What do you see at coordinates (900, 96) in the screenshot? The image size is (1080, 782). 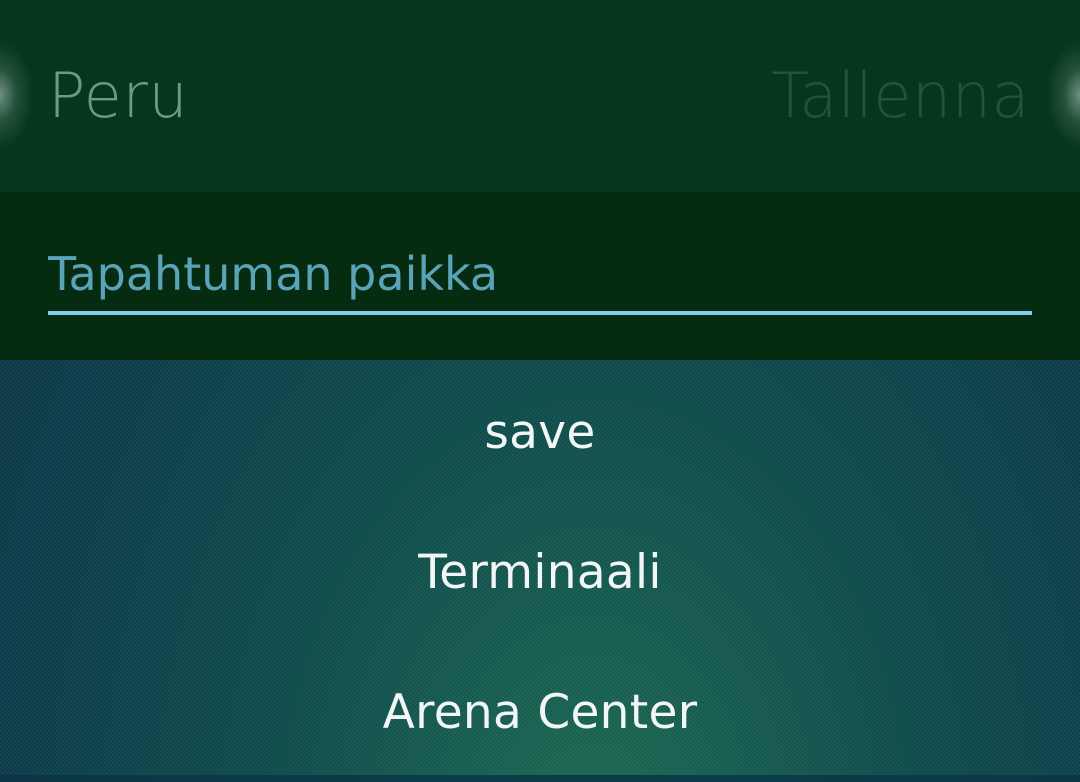 I see `save-button: Tallenna` at bounding box center [900, 96].